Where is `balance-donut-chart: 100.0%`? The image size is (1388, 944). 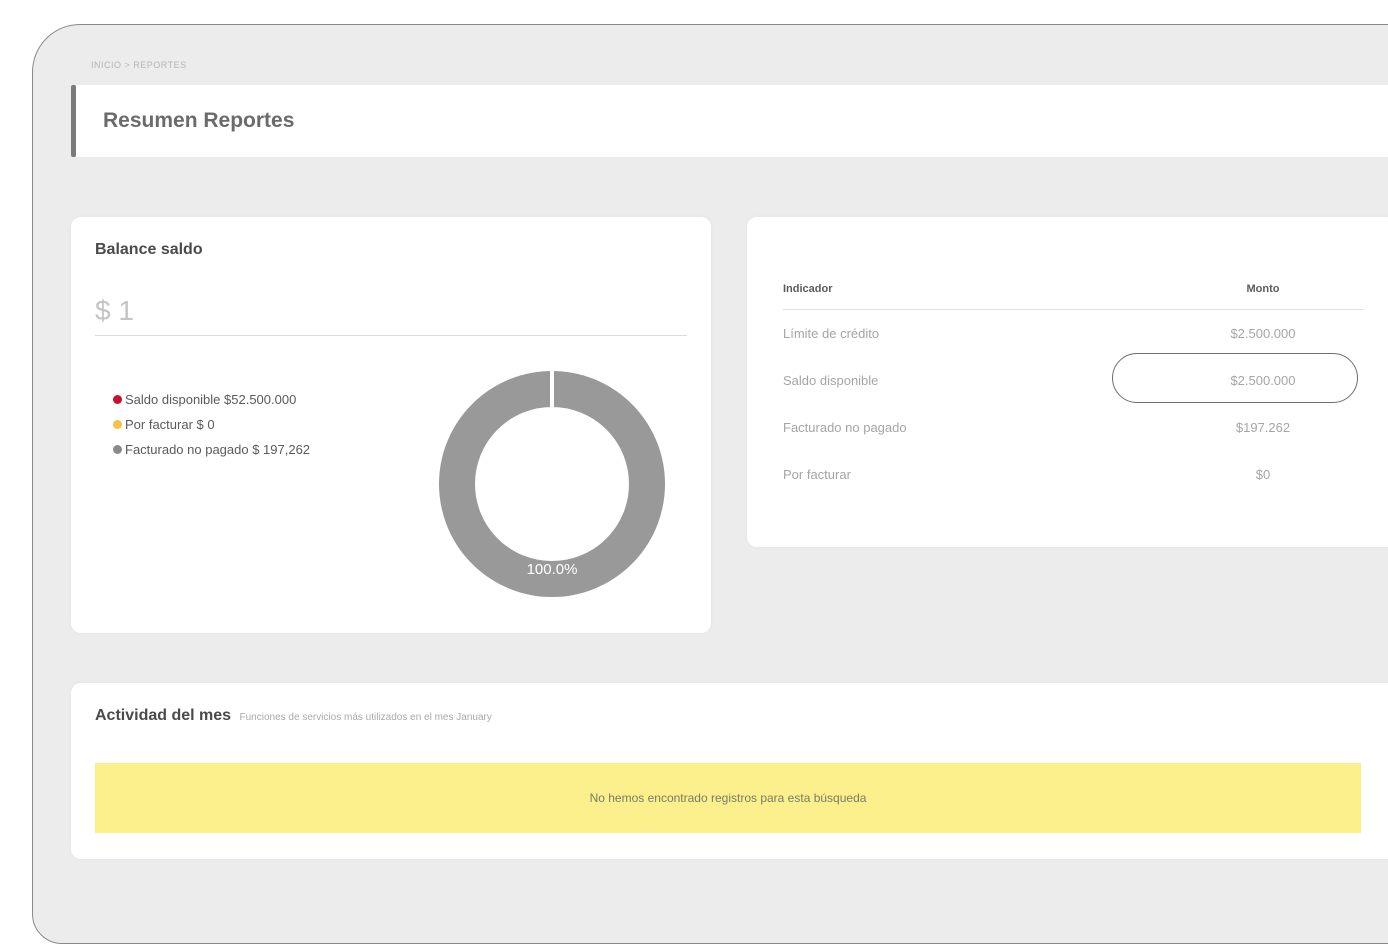
balance-donut-chart: 100.0% is located at coordinates (552, 483).